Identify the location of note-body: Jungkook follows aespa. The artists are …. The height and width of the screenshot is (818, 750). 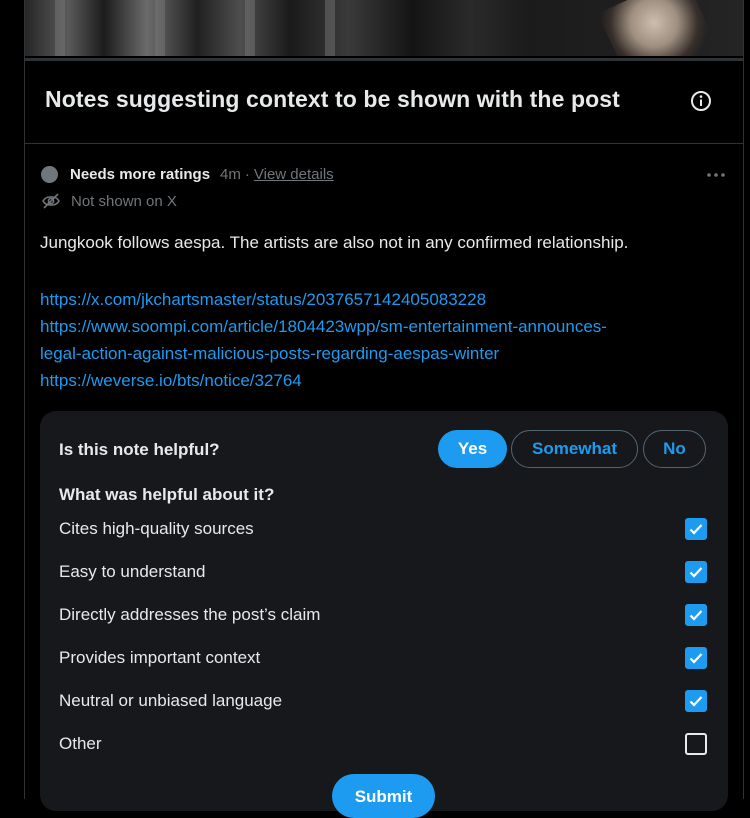
(334, 242).